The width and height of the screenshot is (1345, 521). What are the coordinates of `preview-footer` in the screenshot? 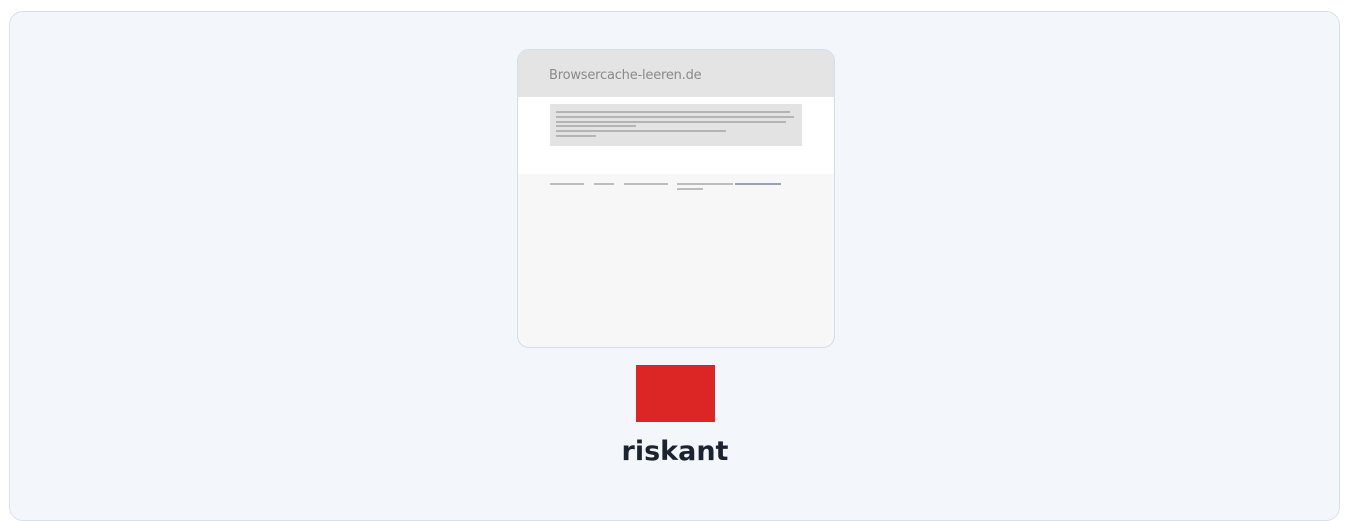 It's located at (680, 187).